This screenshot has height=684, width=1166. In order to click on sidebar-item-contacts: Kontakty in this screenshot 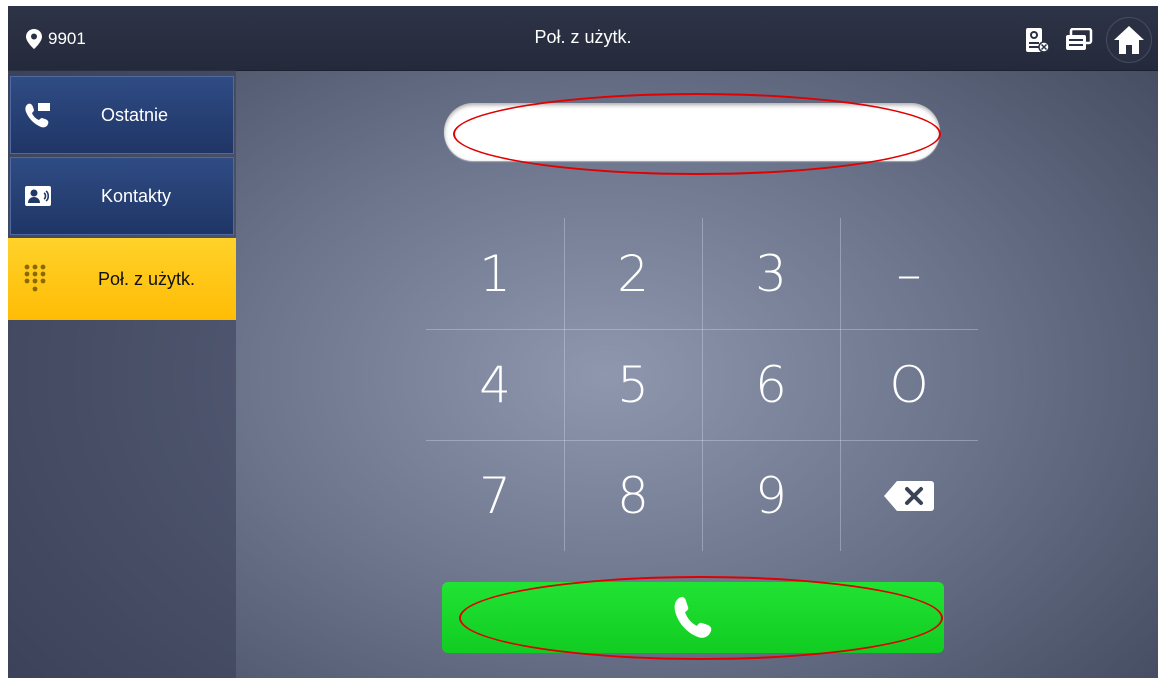, I will do `click(122, 196)`.